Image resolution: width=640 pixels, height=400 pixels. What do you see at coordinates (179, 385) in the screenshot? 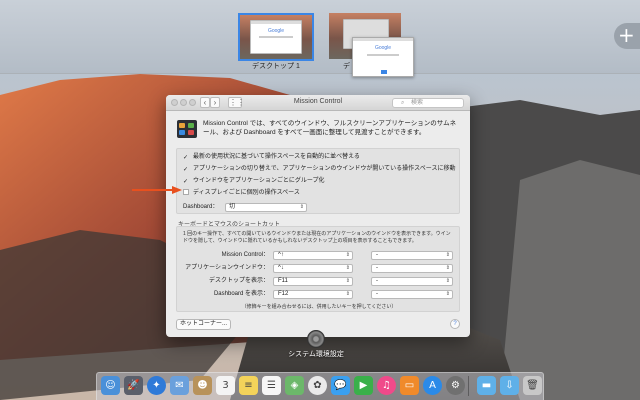
I see `mail-icon: ✉` at bounding box center [179, 385].